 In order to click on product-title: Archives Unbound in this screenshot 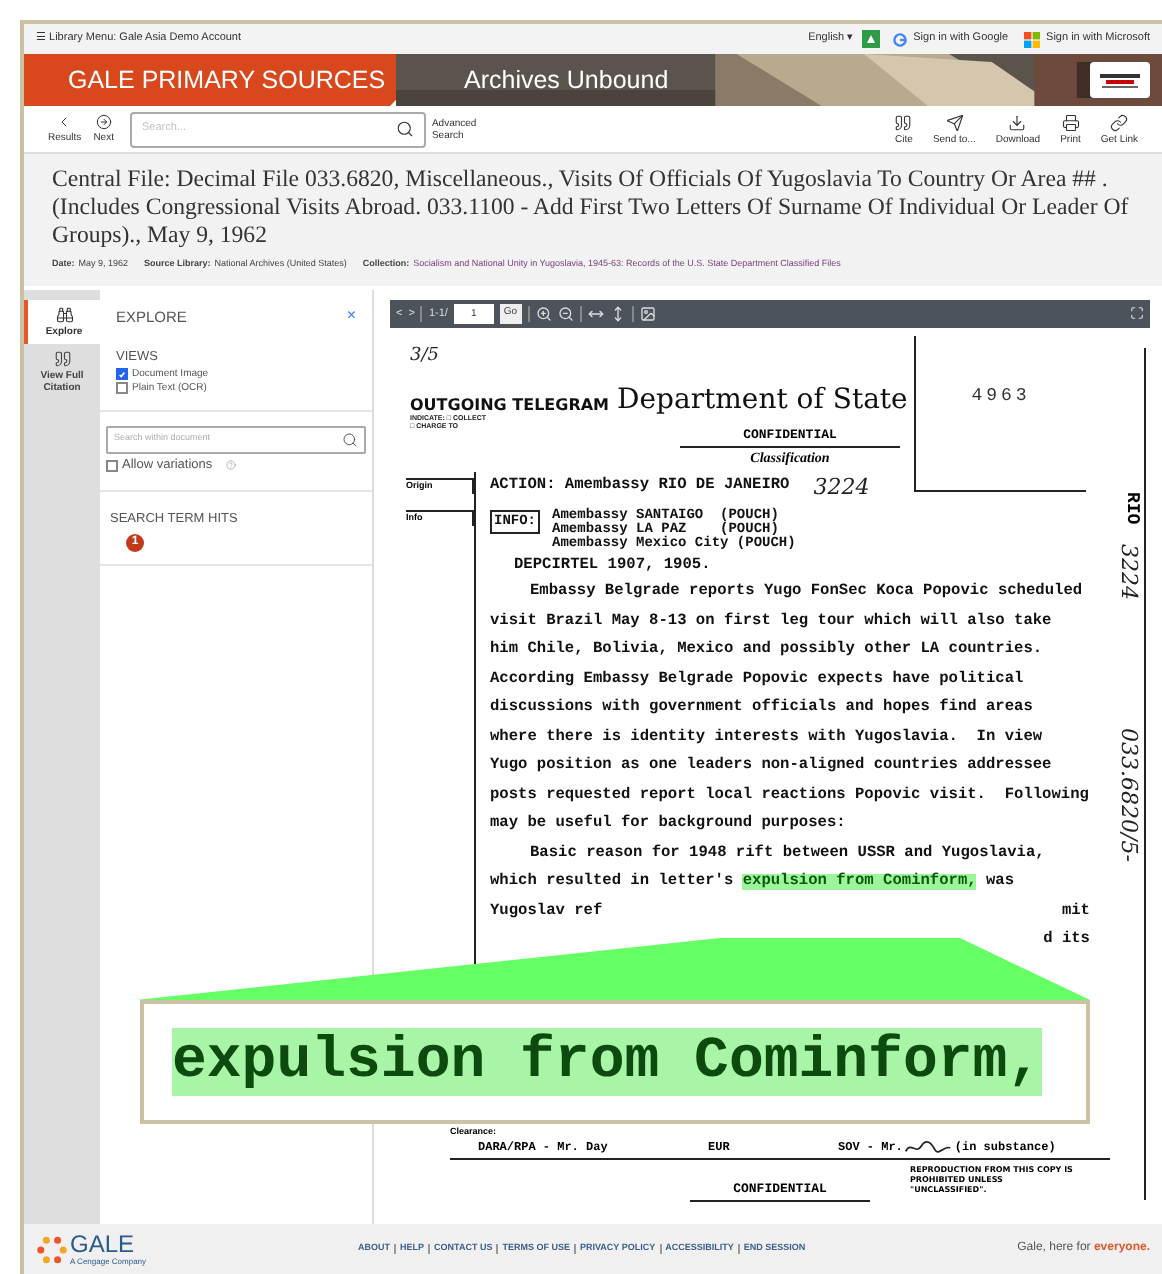, I will do `click(566, 80)`.